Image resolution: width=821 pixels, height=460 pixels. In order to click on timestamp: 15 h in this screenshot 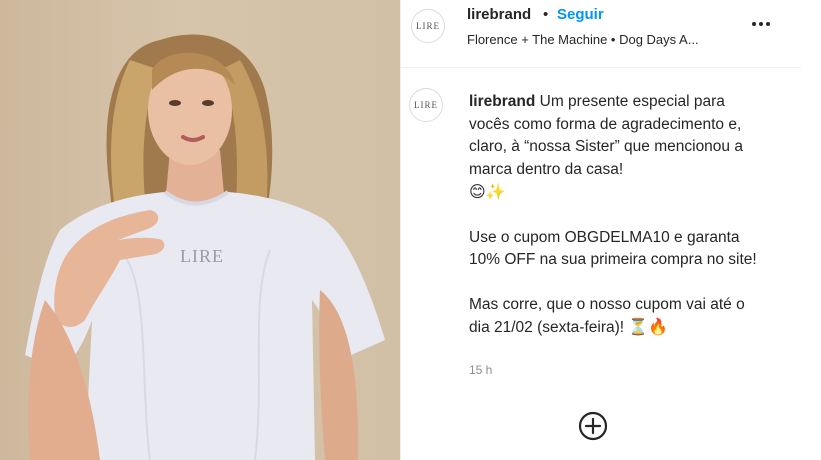, I will do `click(480, 370)`.